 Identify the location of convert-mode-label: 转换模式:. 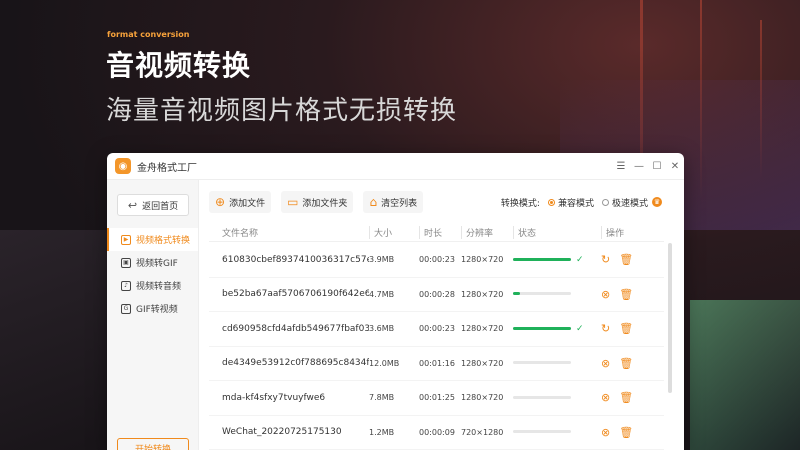
(520, 203).